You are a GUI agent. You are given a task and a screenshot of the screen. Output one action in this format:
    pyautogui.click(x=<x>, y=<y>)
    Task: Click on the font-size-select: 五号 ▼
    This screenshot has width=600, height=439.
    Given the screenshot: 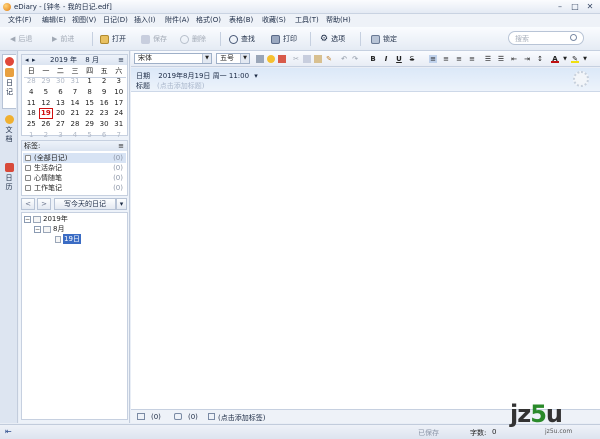 What is the action you would take?
    pyautogui.click(x=233, y=58)
    